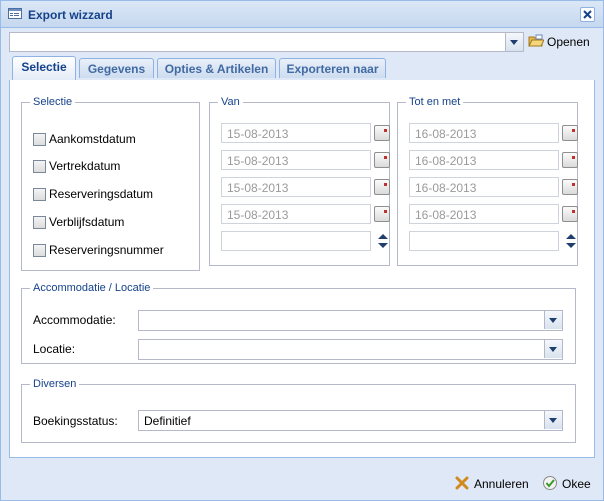  I want to click on tab-selectie-label: Selectie, so click(44, 67).